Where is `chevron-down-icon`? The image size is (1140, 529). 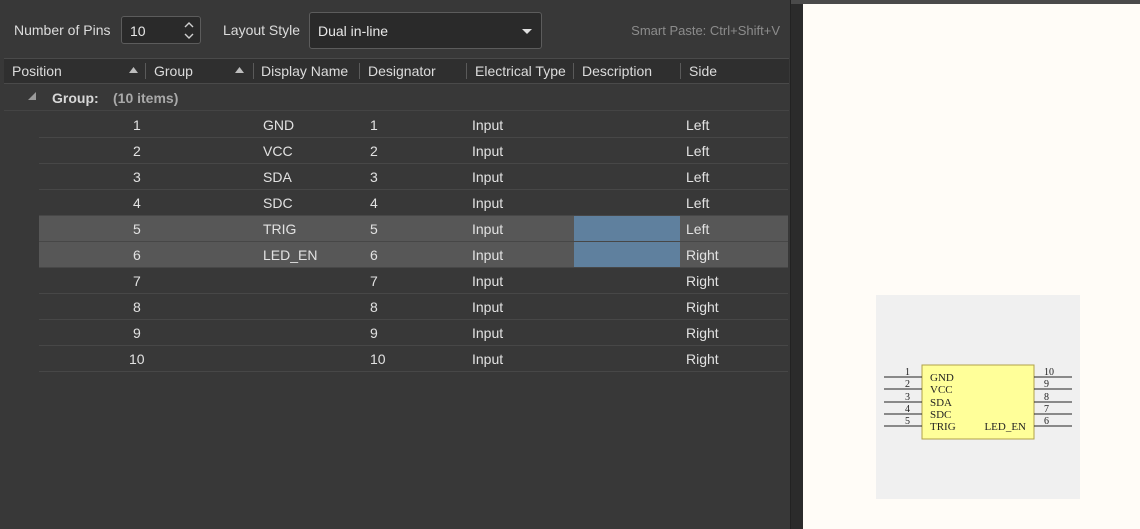 chevron-down-icon is located at coordinates (527, 31).